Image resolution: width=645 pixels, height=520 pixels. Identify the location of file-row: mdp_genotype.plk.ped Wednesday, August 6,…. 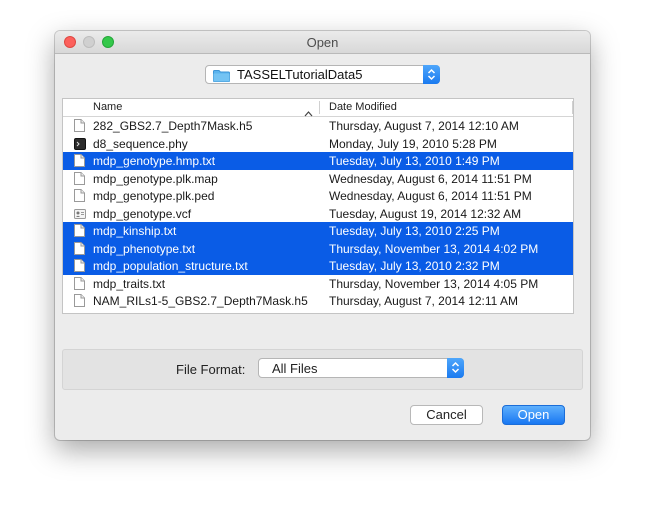
(318, 196).